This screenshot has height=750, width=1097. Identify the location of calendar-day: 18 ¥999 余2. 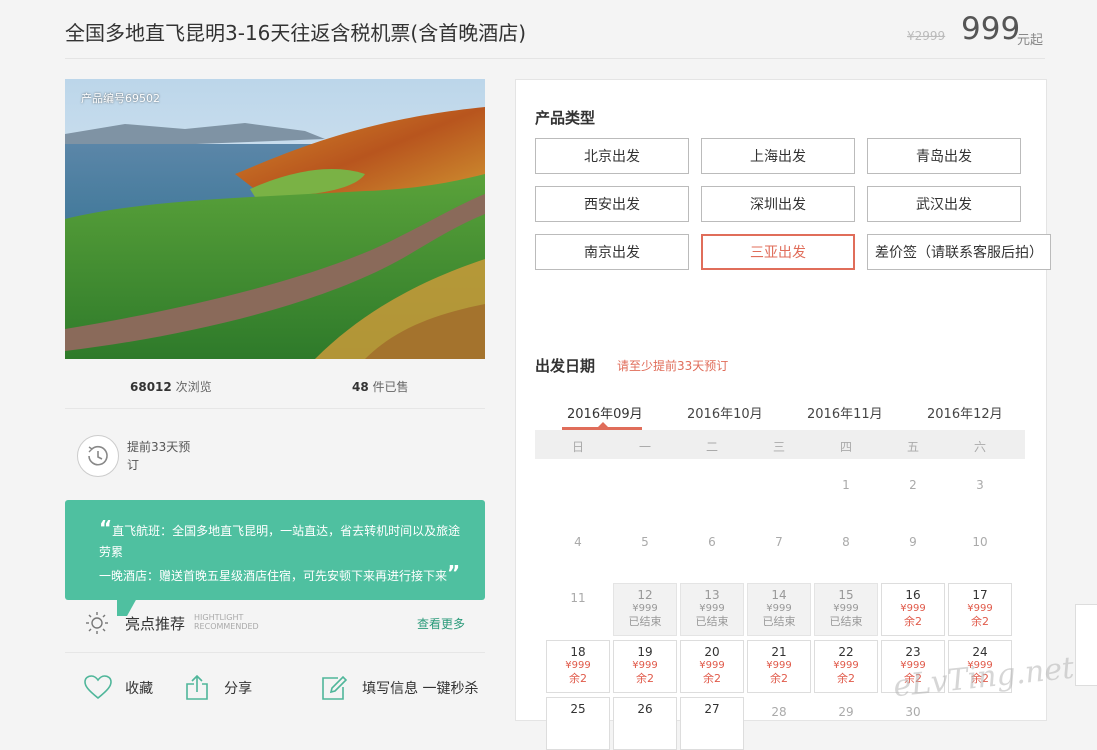
(578, 666).